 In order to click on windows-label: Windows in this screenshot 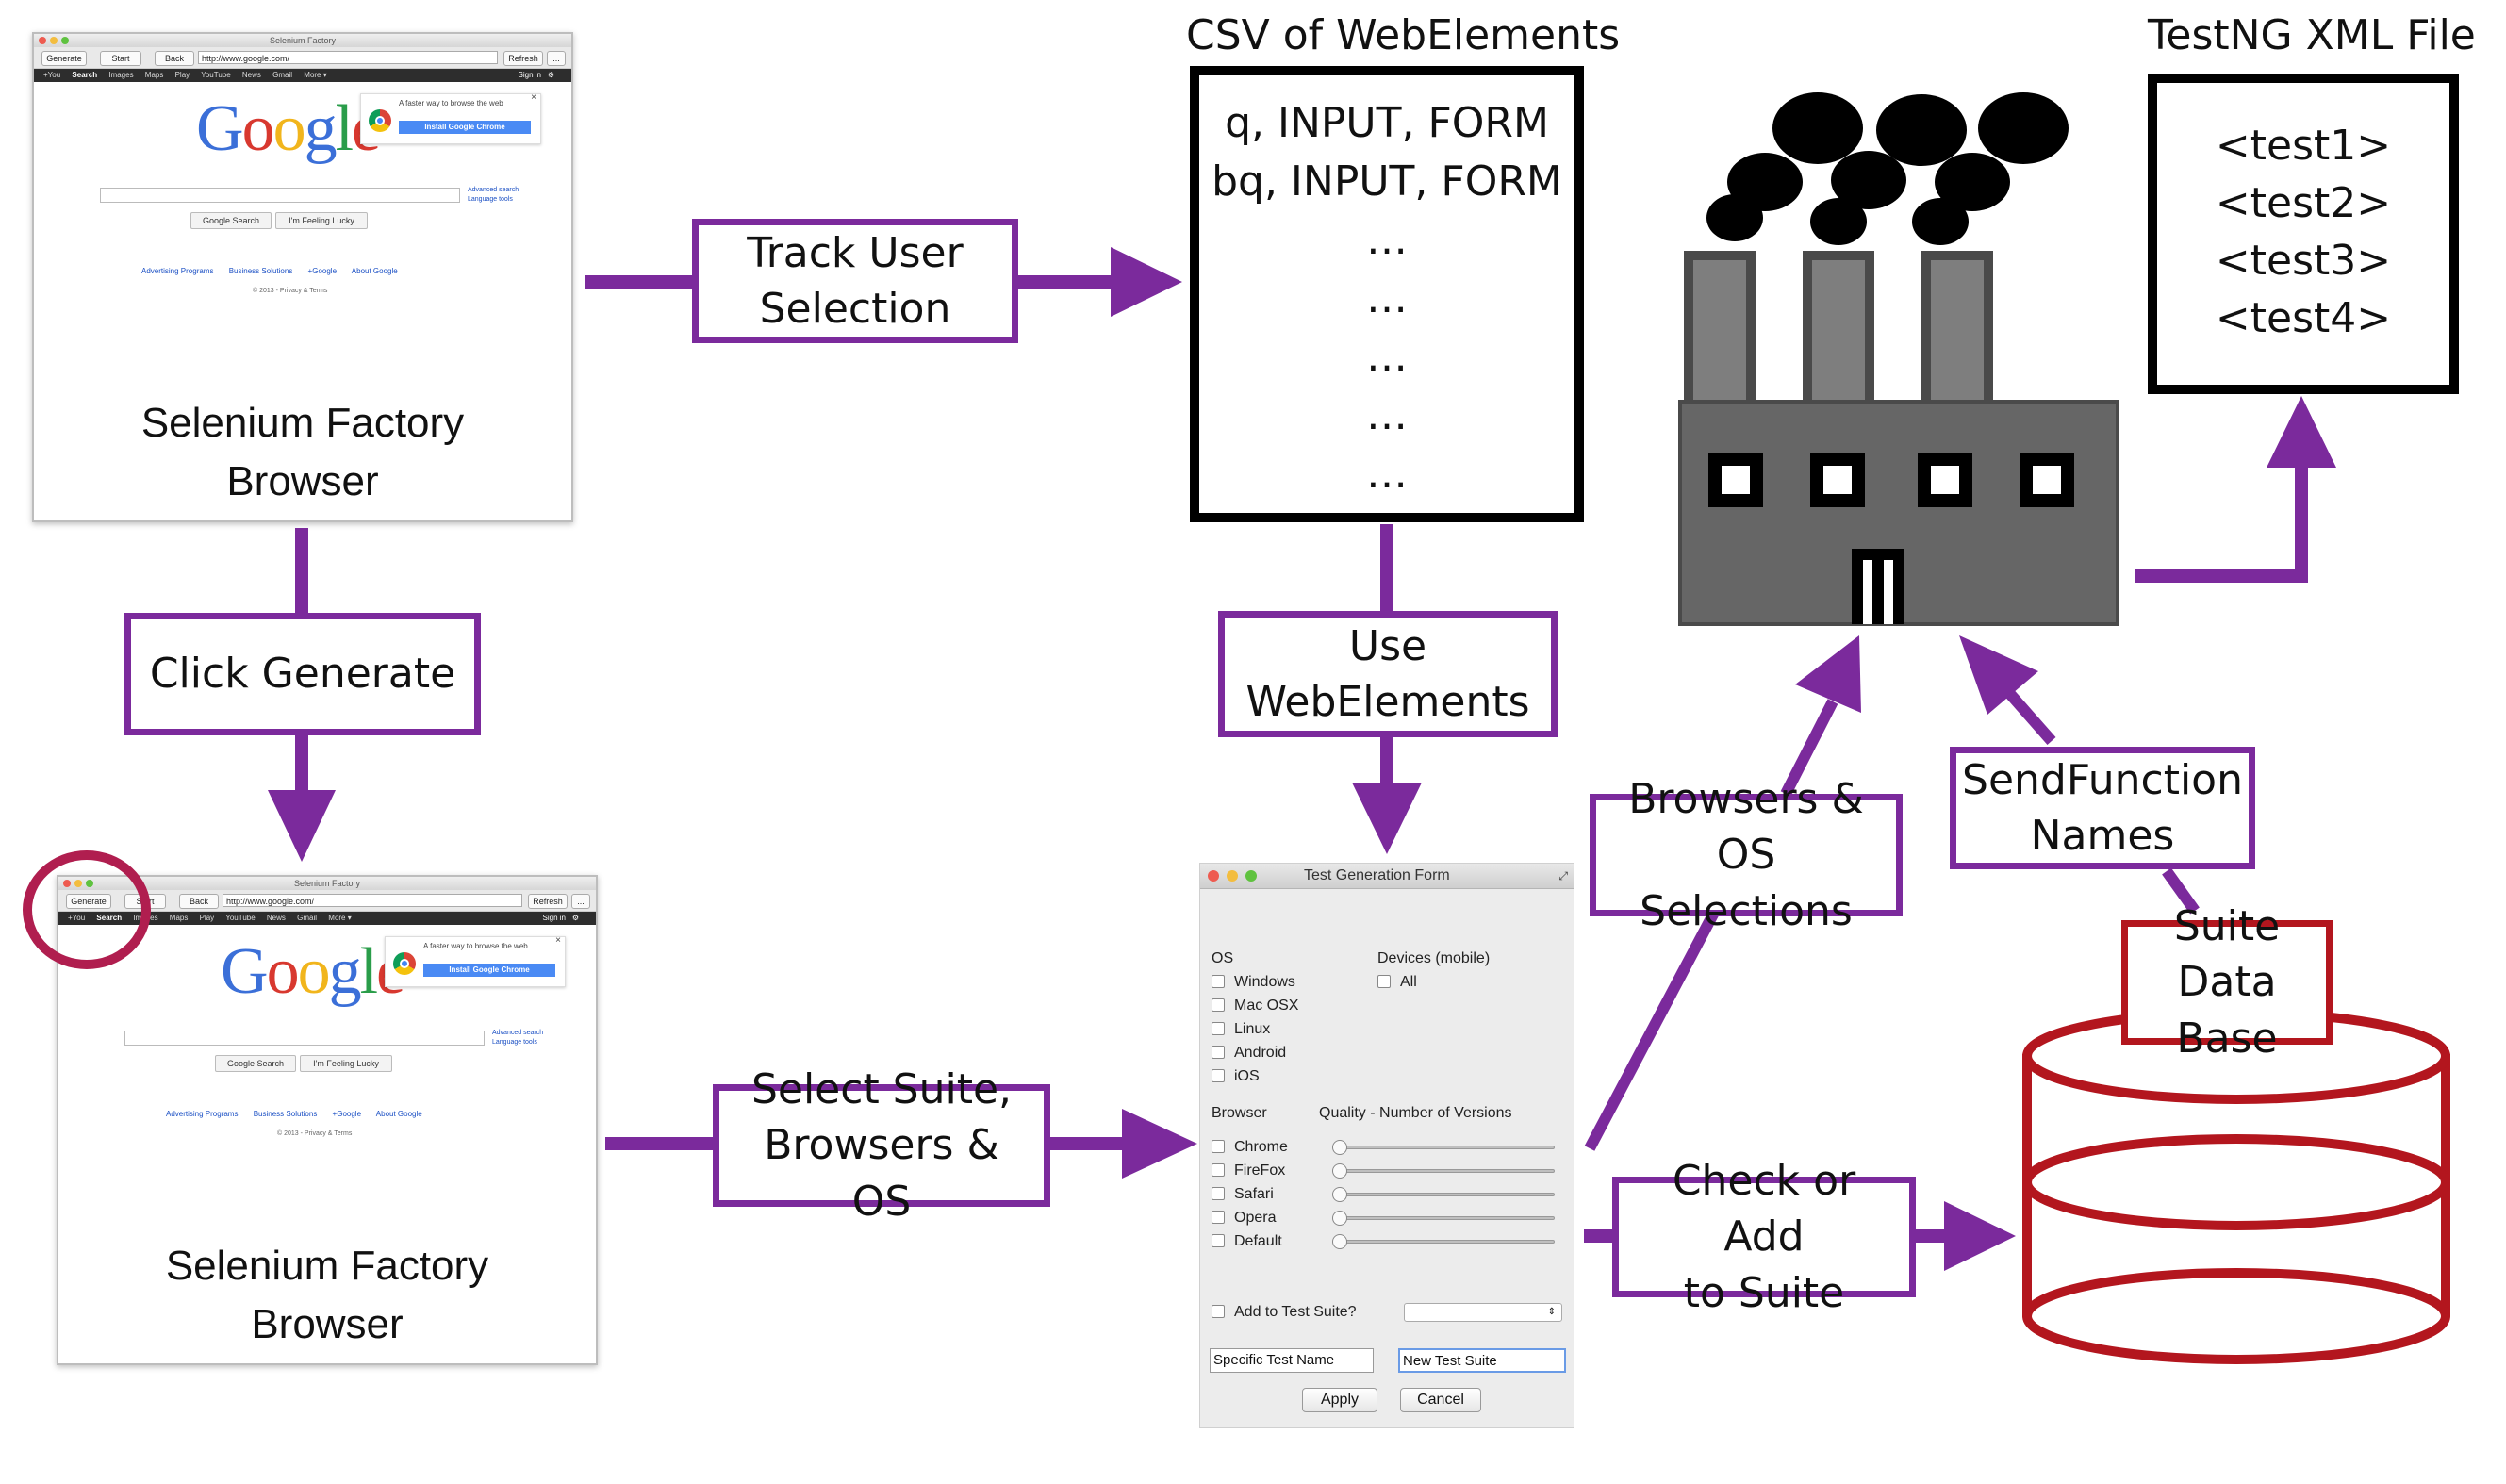, I will do `click(1264, 982)`.